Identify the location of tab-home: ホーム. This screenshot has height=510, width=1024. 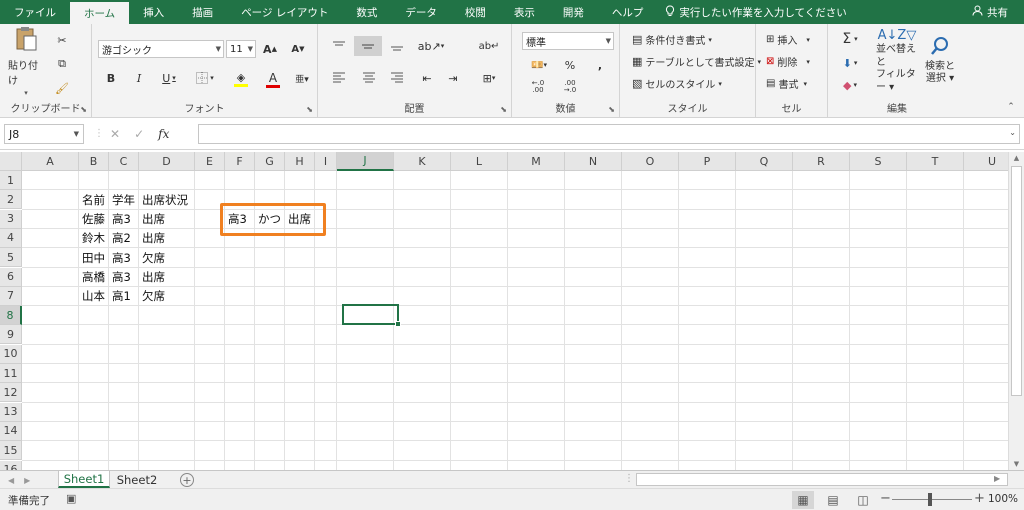
(100, 13).